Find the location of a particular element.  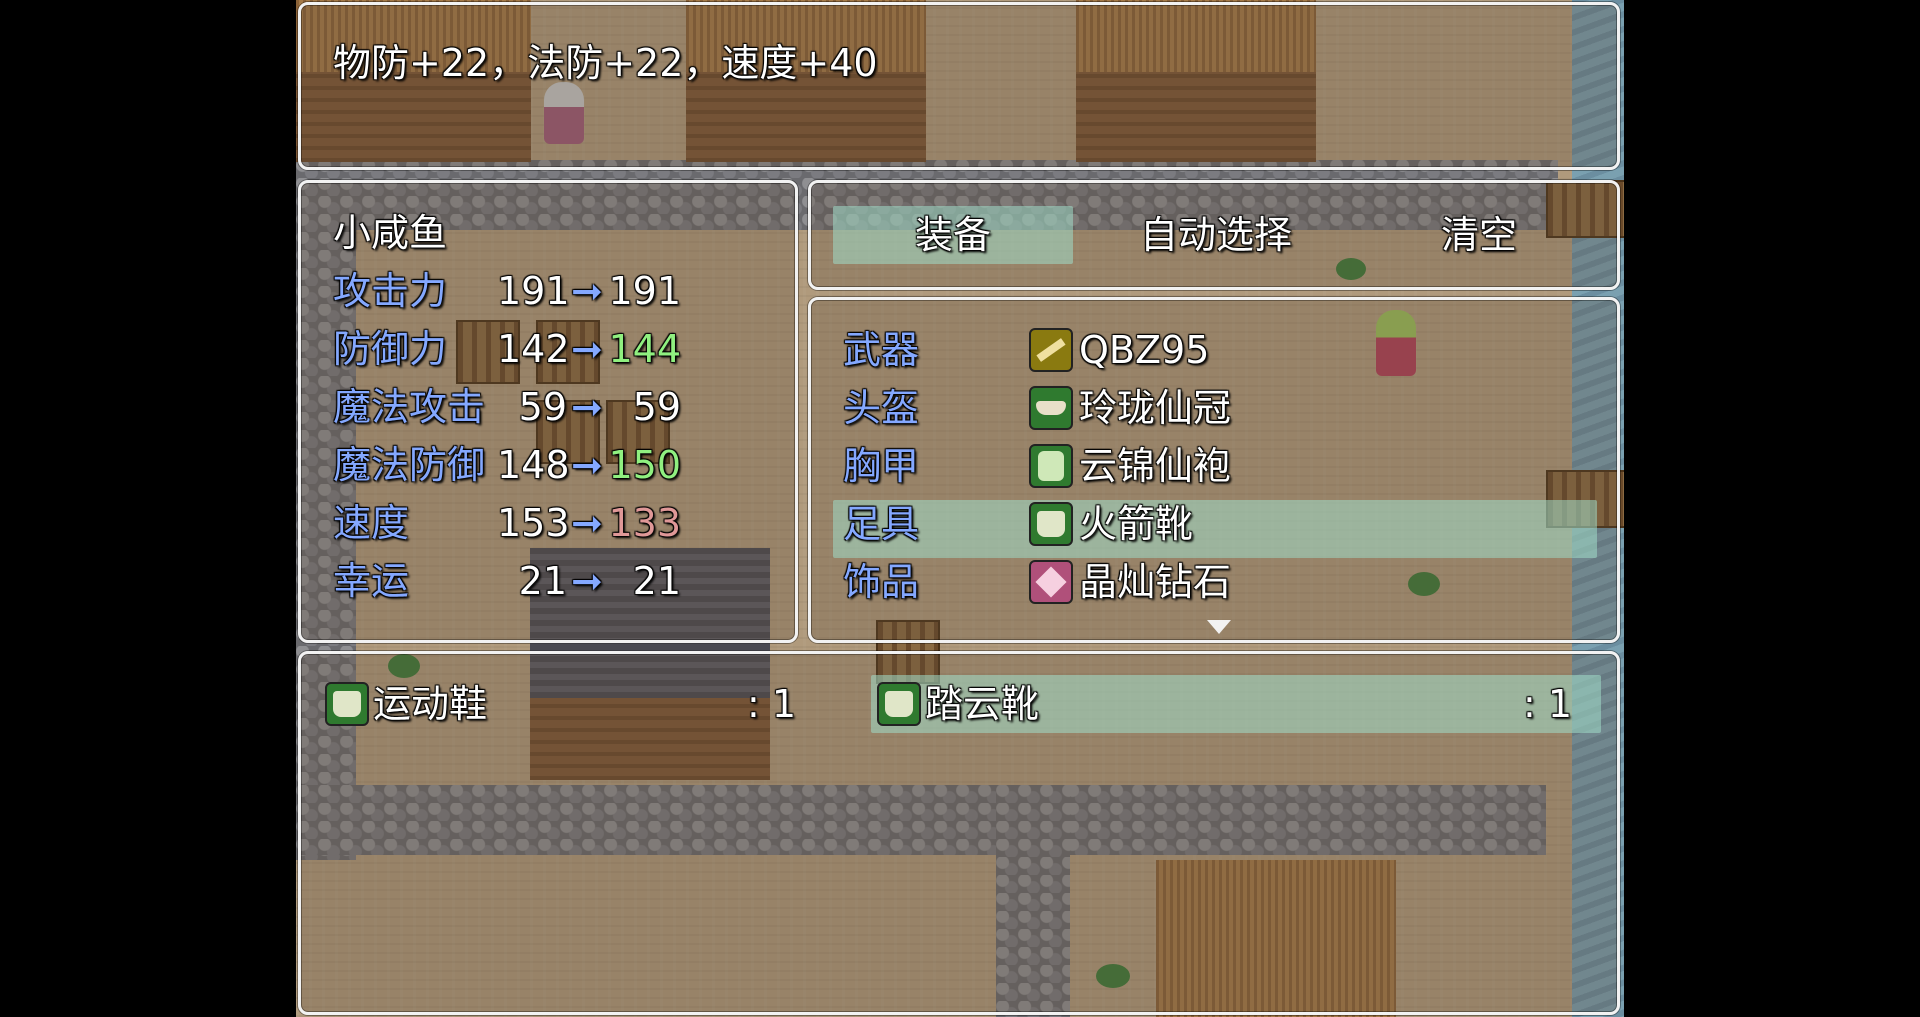

param-label: 幸运 is located at coordinates (371, 581).